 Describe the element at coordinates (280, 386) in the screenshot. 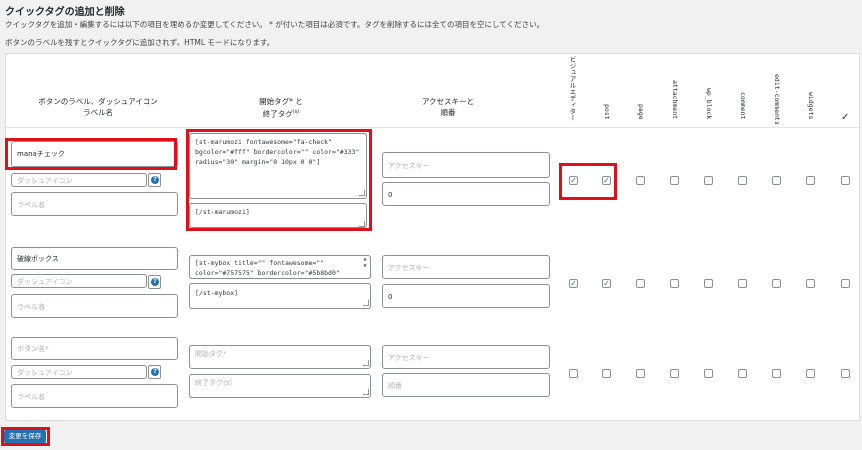

I see `end-tag-textarea: 終了タグ(s)` at that location.